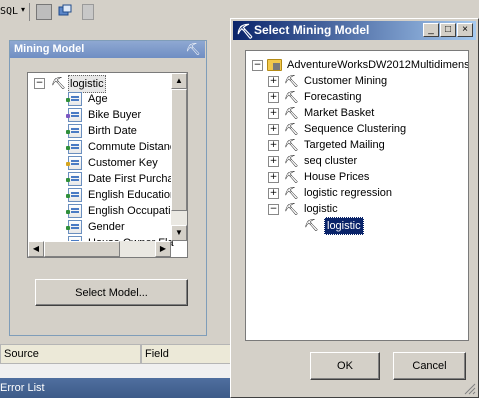 The image size is (479, 398). What do you see at coordinates (179, 233) in the screenshot?
I see `scroll-down-icon: ▼` at bounding box center [179, 233].